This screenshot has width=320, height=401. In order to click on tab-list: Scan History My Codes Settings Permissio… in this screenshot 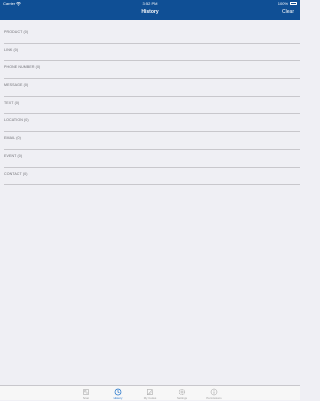, I will do `click(150, 393)`.